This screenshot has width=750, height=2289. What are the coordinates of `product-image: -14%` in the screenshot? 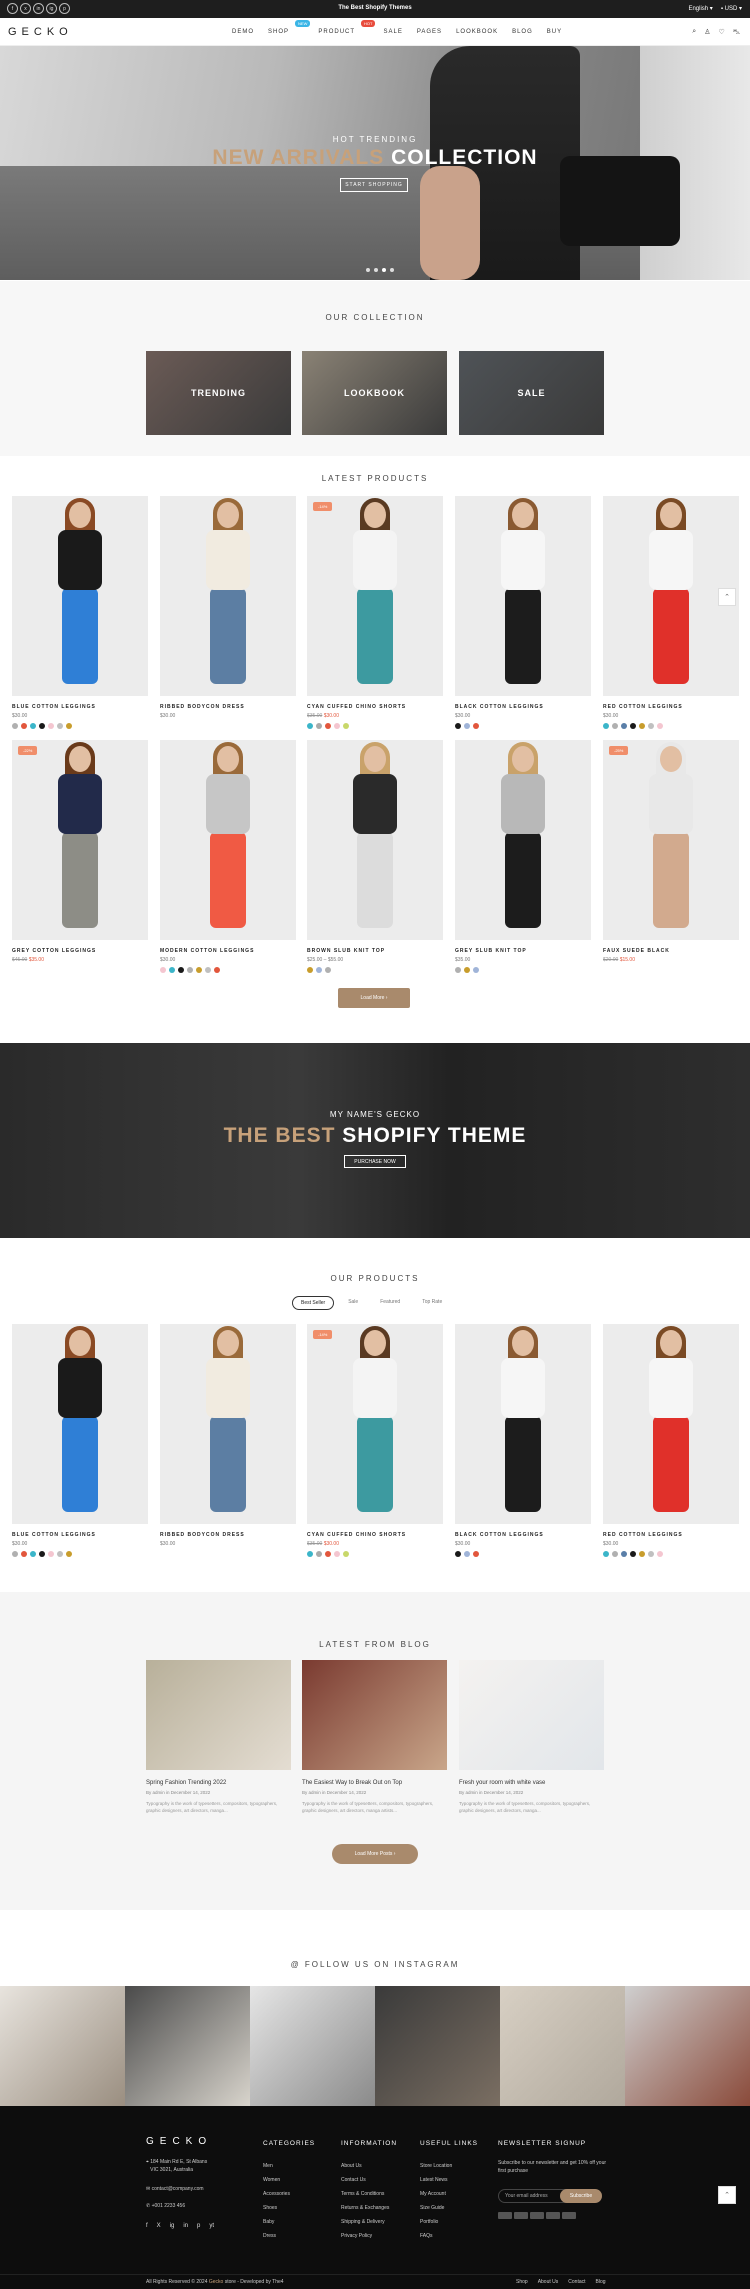 It's located at (375, 1424).